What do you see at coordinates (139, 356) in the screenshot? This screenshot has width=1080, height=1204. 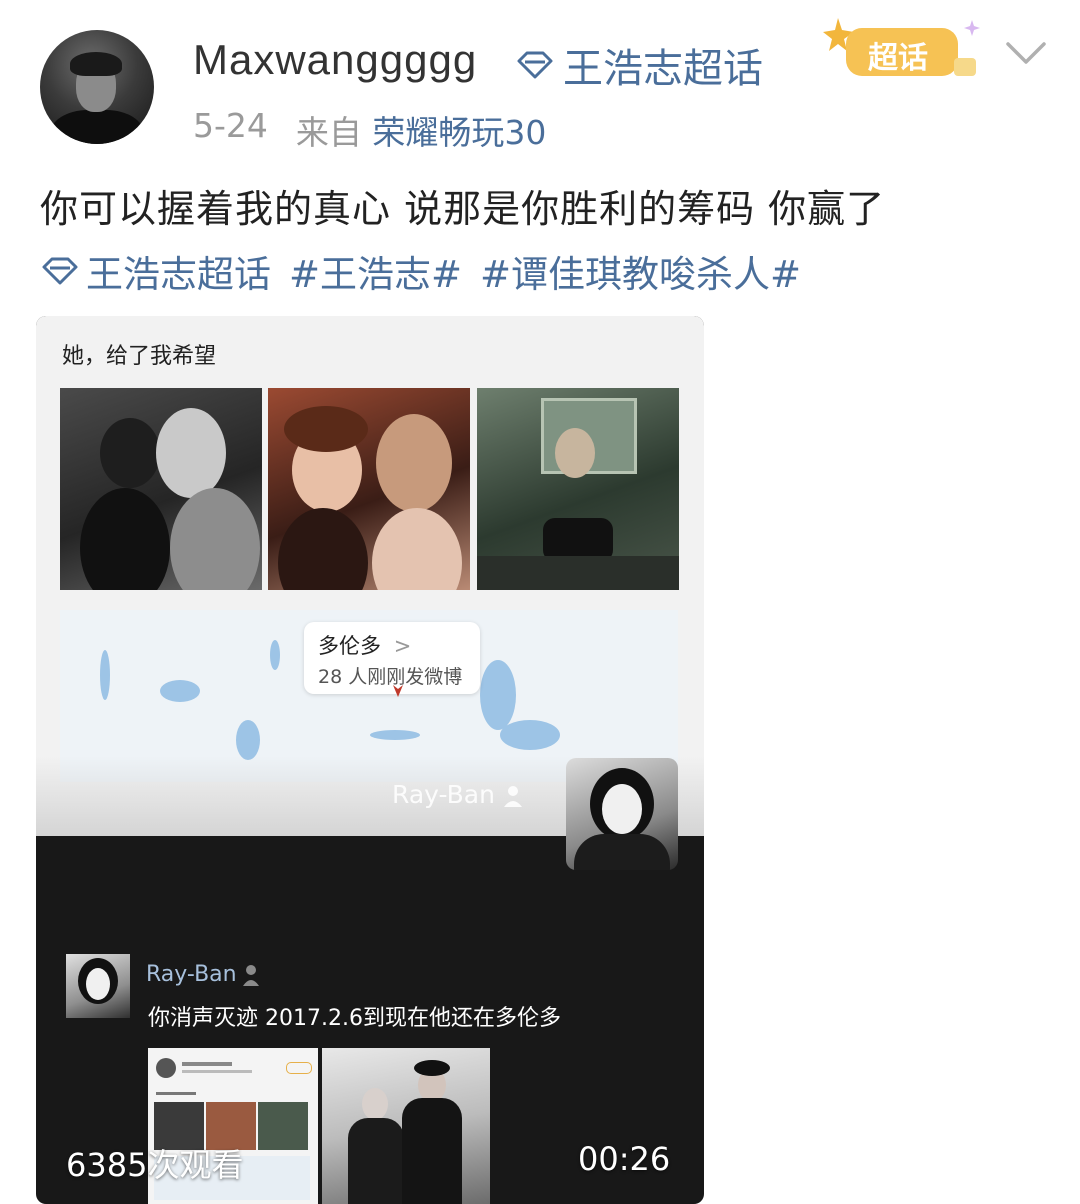 I see `video-caption: 她，给了我希望` at bounding box center [139, 356].